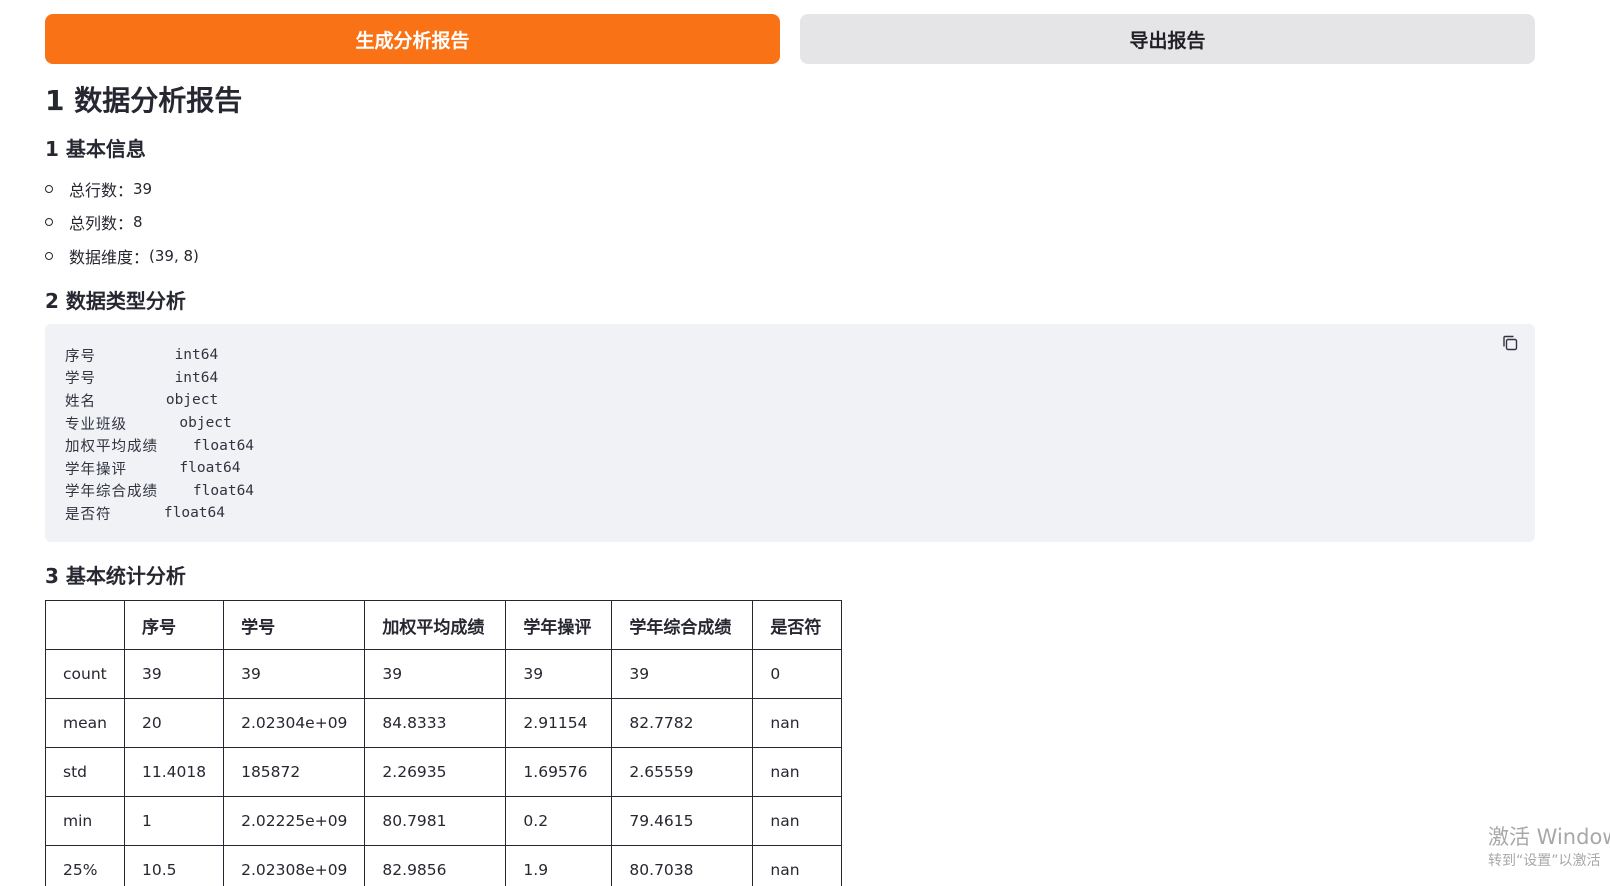 This screenshot has width=1610, height=886. Describe the element at coordinates (143, 188) in the screenshot. I see `info-value: 39` at that location.